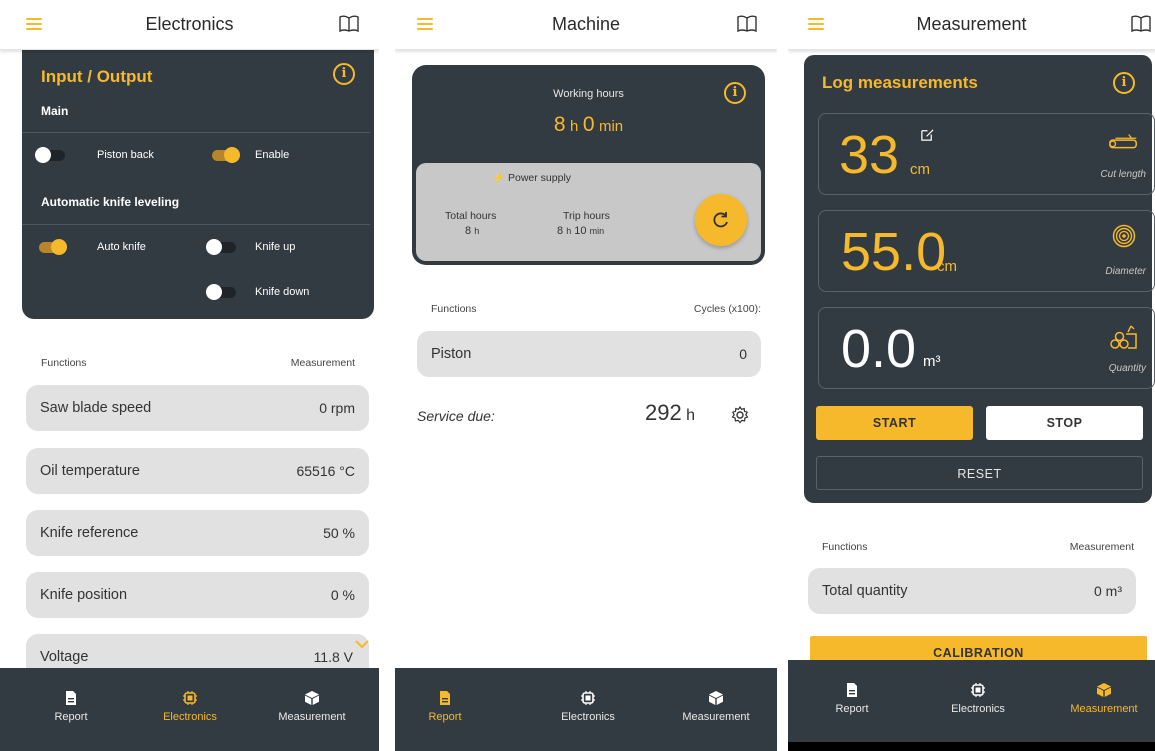  Describe the element at coordinates (275, 247) in the screenshot. I see `knife-up-label: Knife up` at that location.